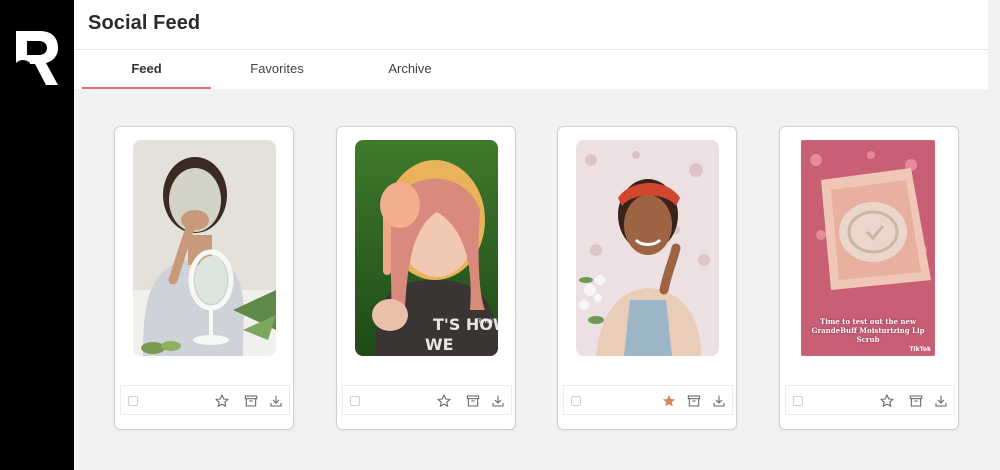 The width and height of the screenshot is (1000, 470). Describe the element at coordinates (146, 69) in the screenshot. I see `tab-feed: Feed` at that location.